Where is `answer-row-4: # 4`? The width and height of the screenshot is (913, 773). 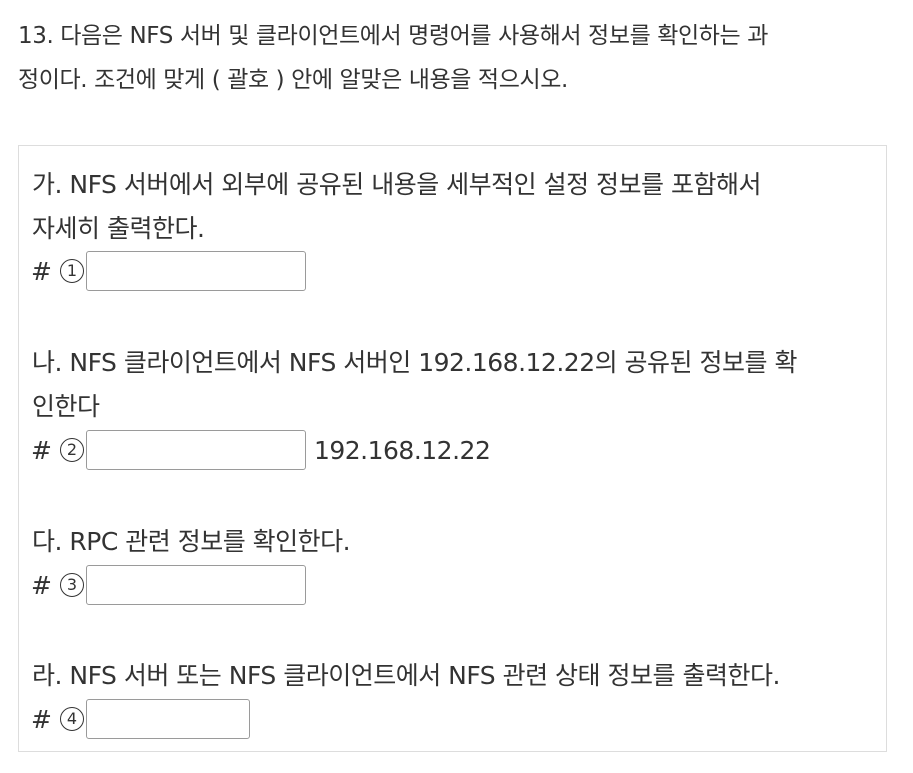
answer-row-4: # 4 is located at coordinates (140, 719).